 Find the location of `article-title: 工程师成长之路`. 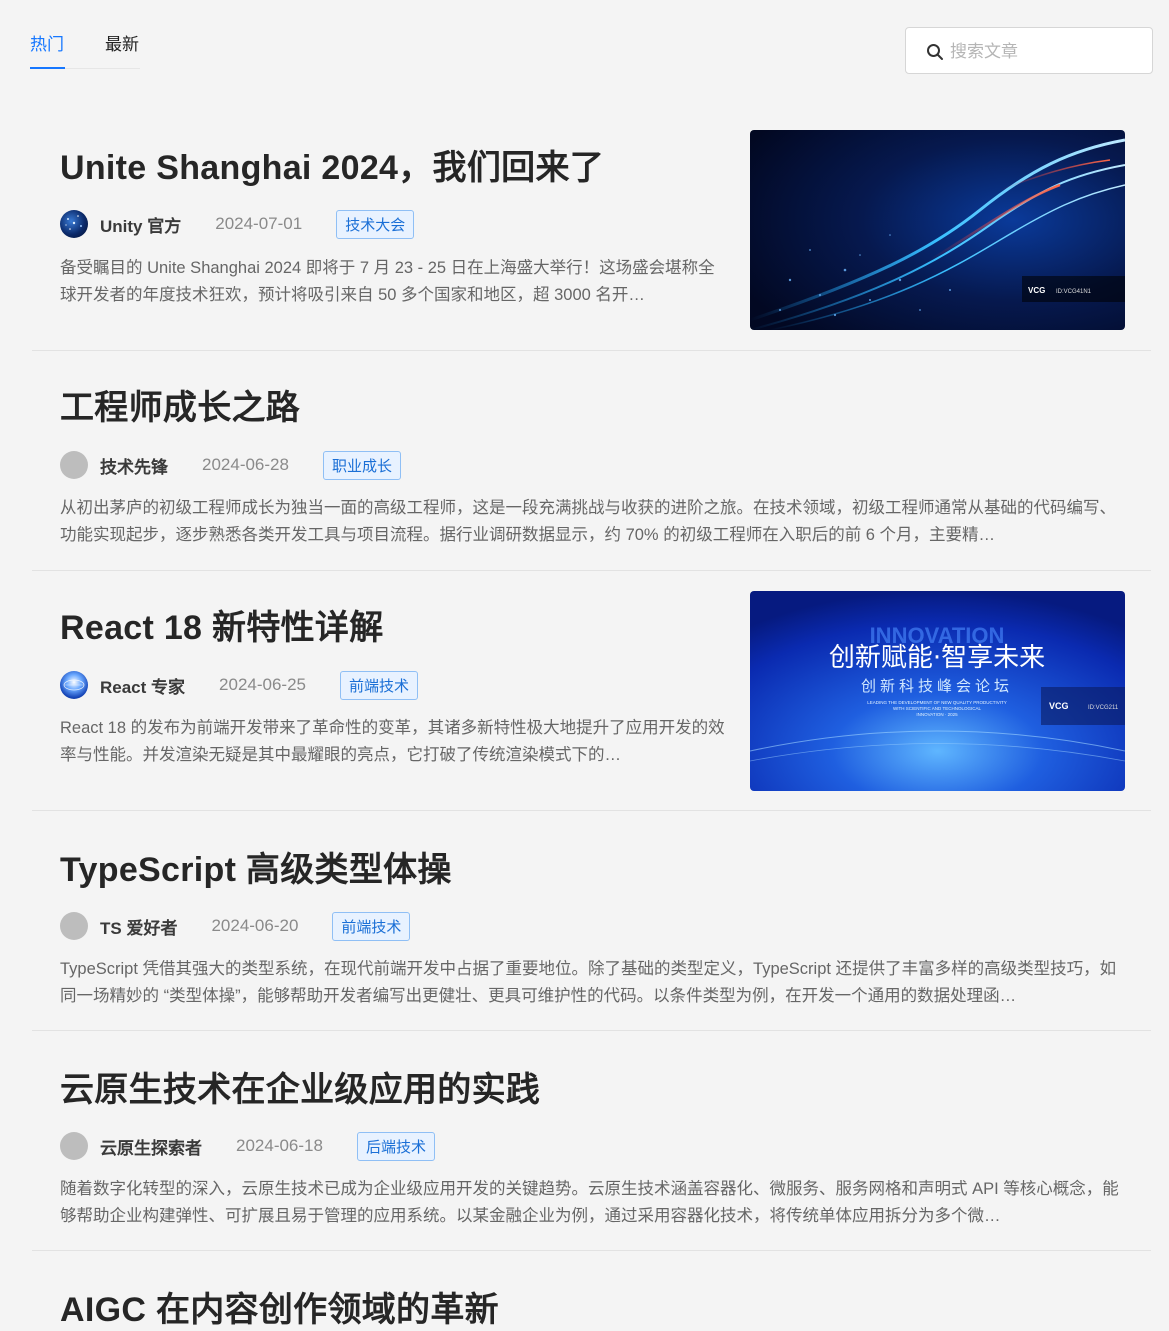

article-title: 工程师成长之路 is located at coordinates (180, 404).